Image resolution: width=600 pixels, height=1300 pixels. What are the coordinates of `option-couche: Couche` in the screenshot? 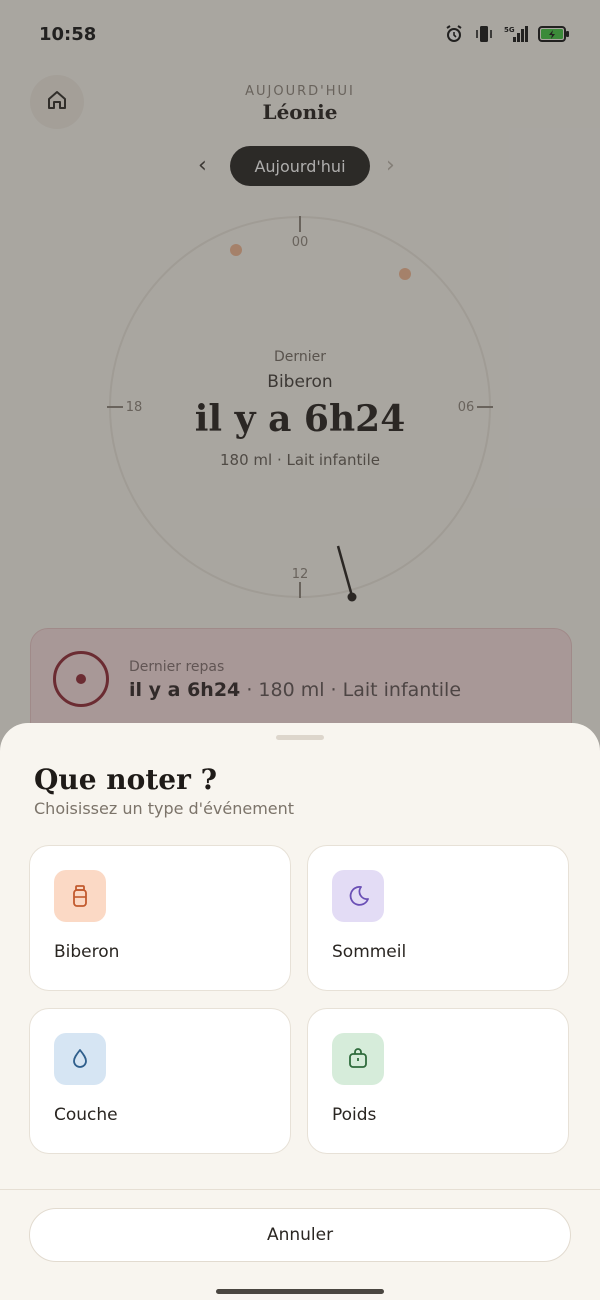 It's located at (160, 1081).